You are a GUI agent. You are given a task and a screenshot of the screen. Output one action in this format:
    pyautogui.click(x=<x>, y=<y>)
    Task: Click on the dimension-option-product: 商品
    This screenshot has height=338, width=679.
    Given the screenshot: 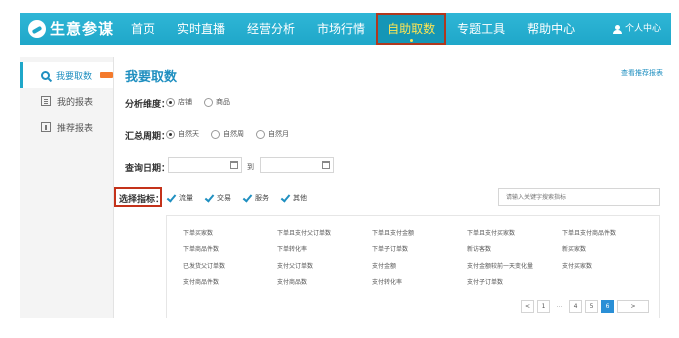 What is the action you would take?
    pyautogui.click(x=217, y=102)
    